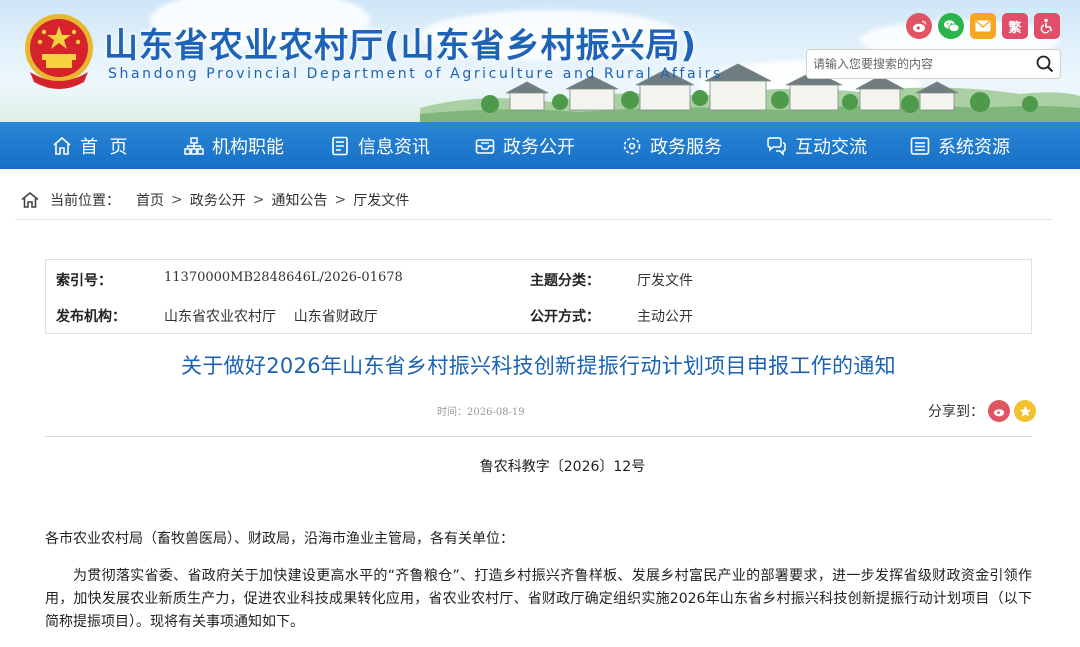 The height and width of the screenshot is (647, 1080). Describe the element at coordinates (956, 412) in the screenshot. I see `share-label: 分享到：` at that location.